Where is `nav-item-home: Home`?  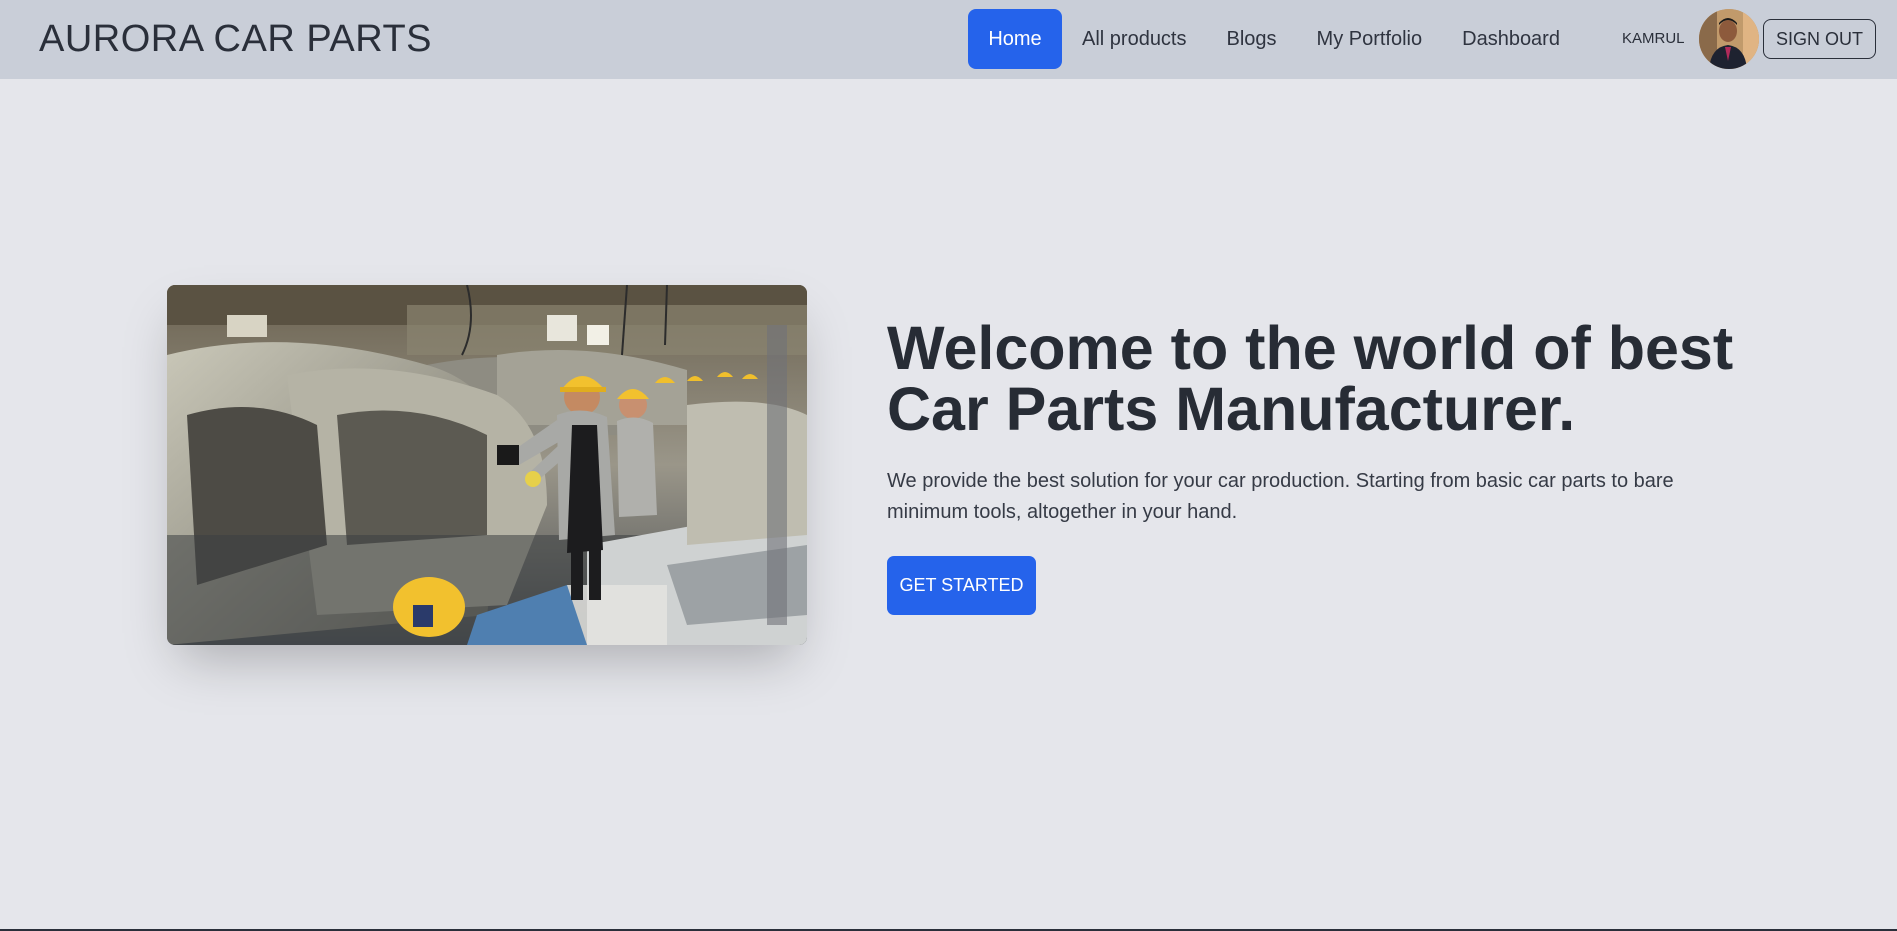
nav-item-home: Home is located at coordinates (1015, 39).